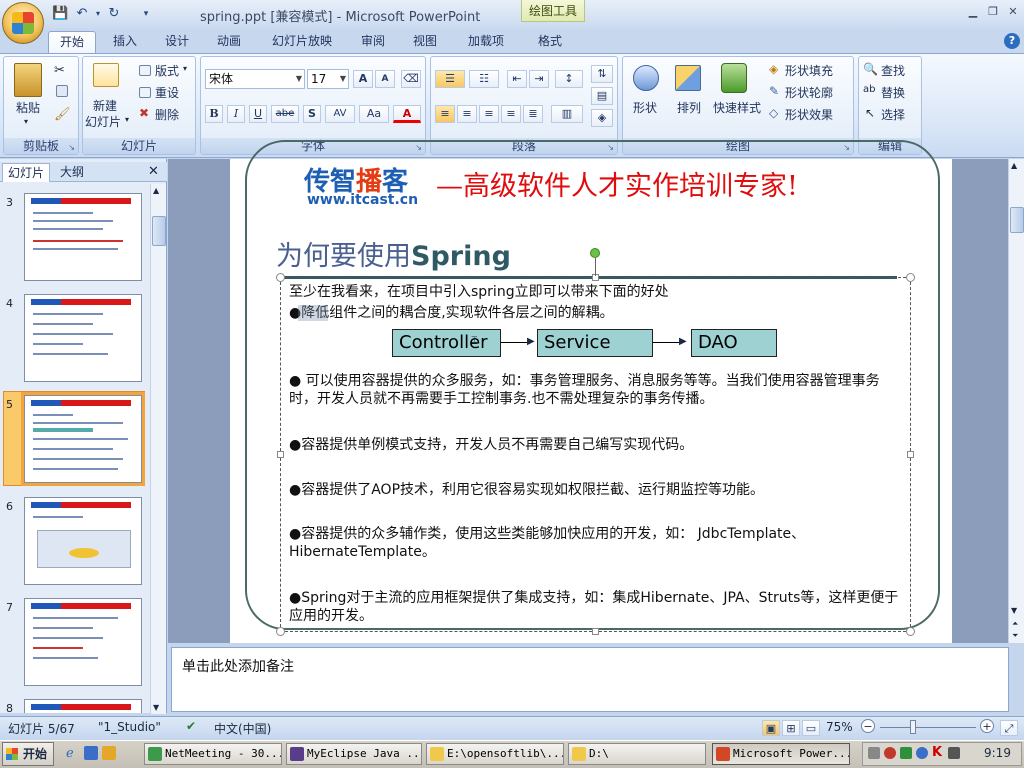  I want to click on zoom-out-icon: −, so click(868, 726).